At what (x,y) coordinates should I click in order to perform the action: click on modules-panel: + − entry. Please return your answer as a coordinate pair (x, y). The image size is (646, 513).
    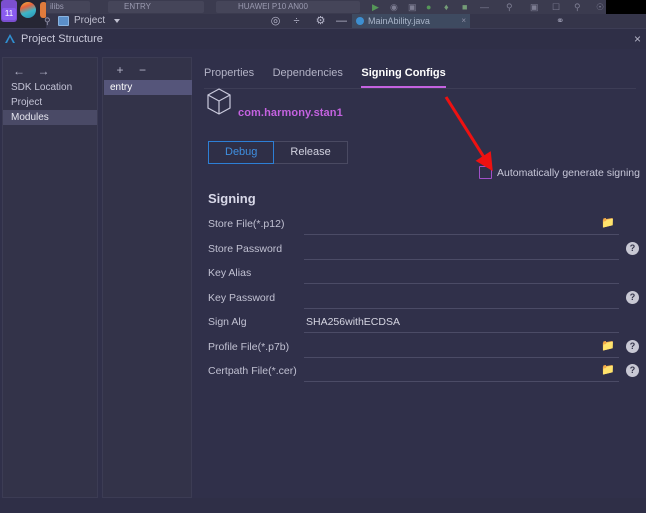
    Looking at the image, I should click on (147, 277).